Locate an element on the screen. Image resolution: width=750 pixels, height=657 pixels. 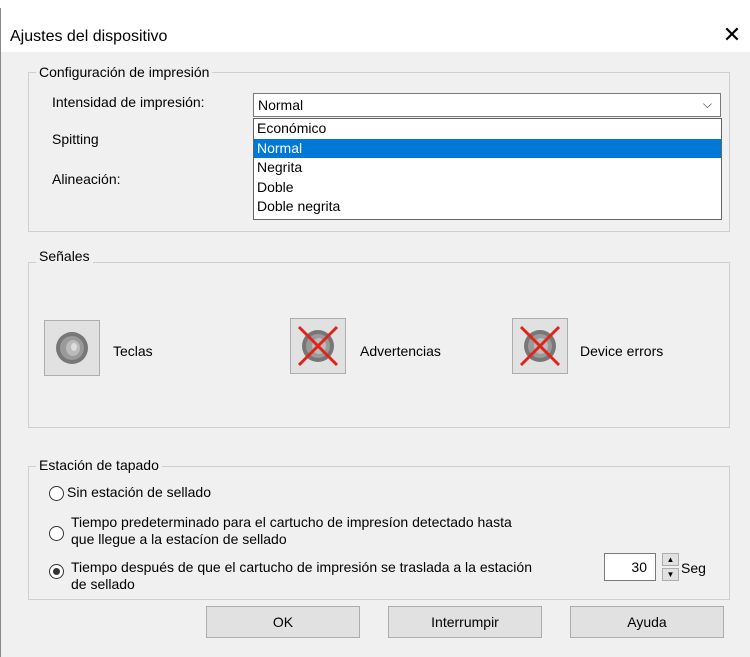
device-errors-label: Device errors is located at coordinates (622, 351).